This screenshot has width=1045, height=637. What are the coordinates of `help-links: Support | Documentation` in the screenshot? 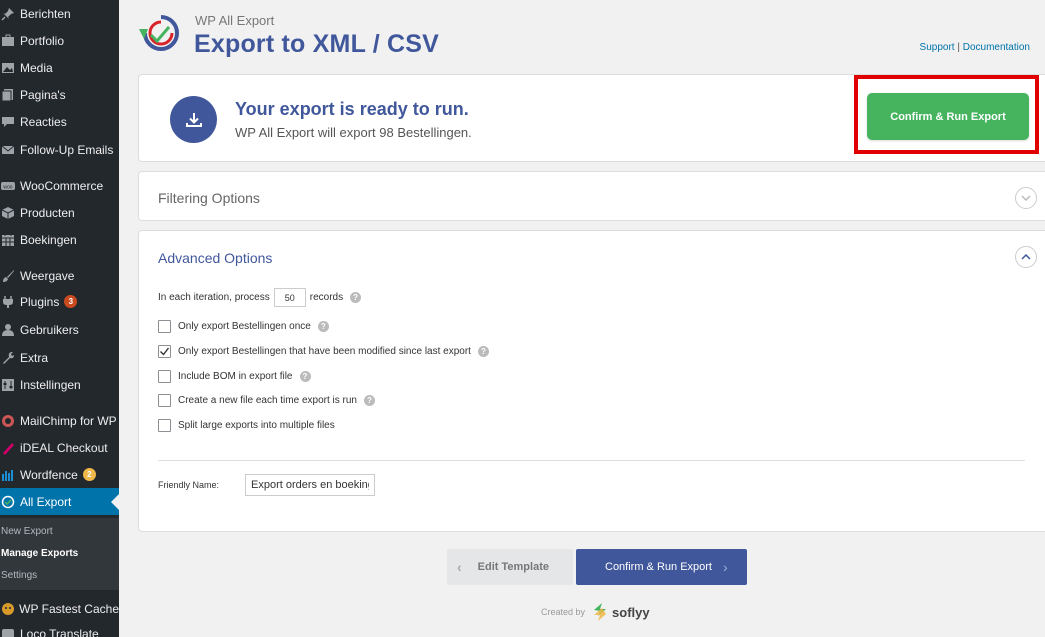 It's located at (975, 47).